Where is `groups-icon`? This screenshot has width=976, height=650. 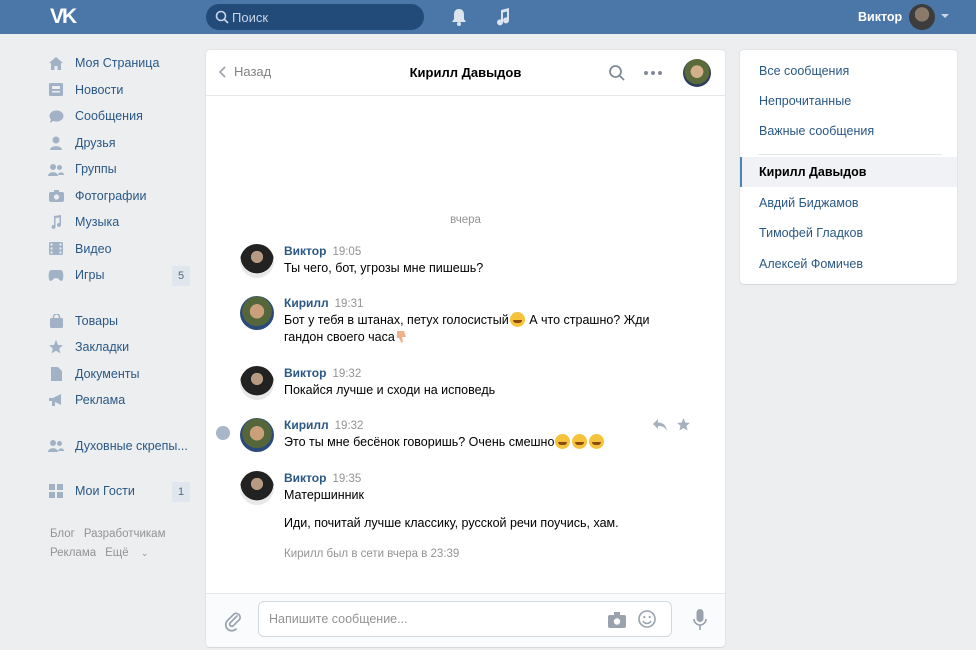 groups-icon is located at coordinates (56, 169).